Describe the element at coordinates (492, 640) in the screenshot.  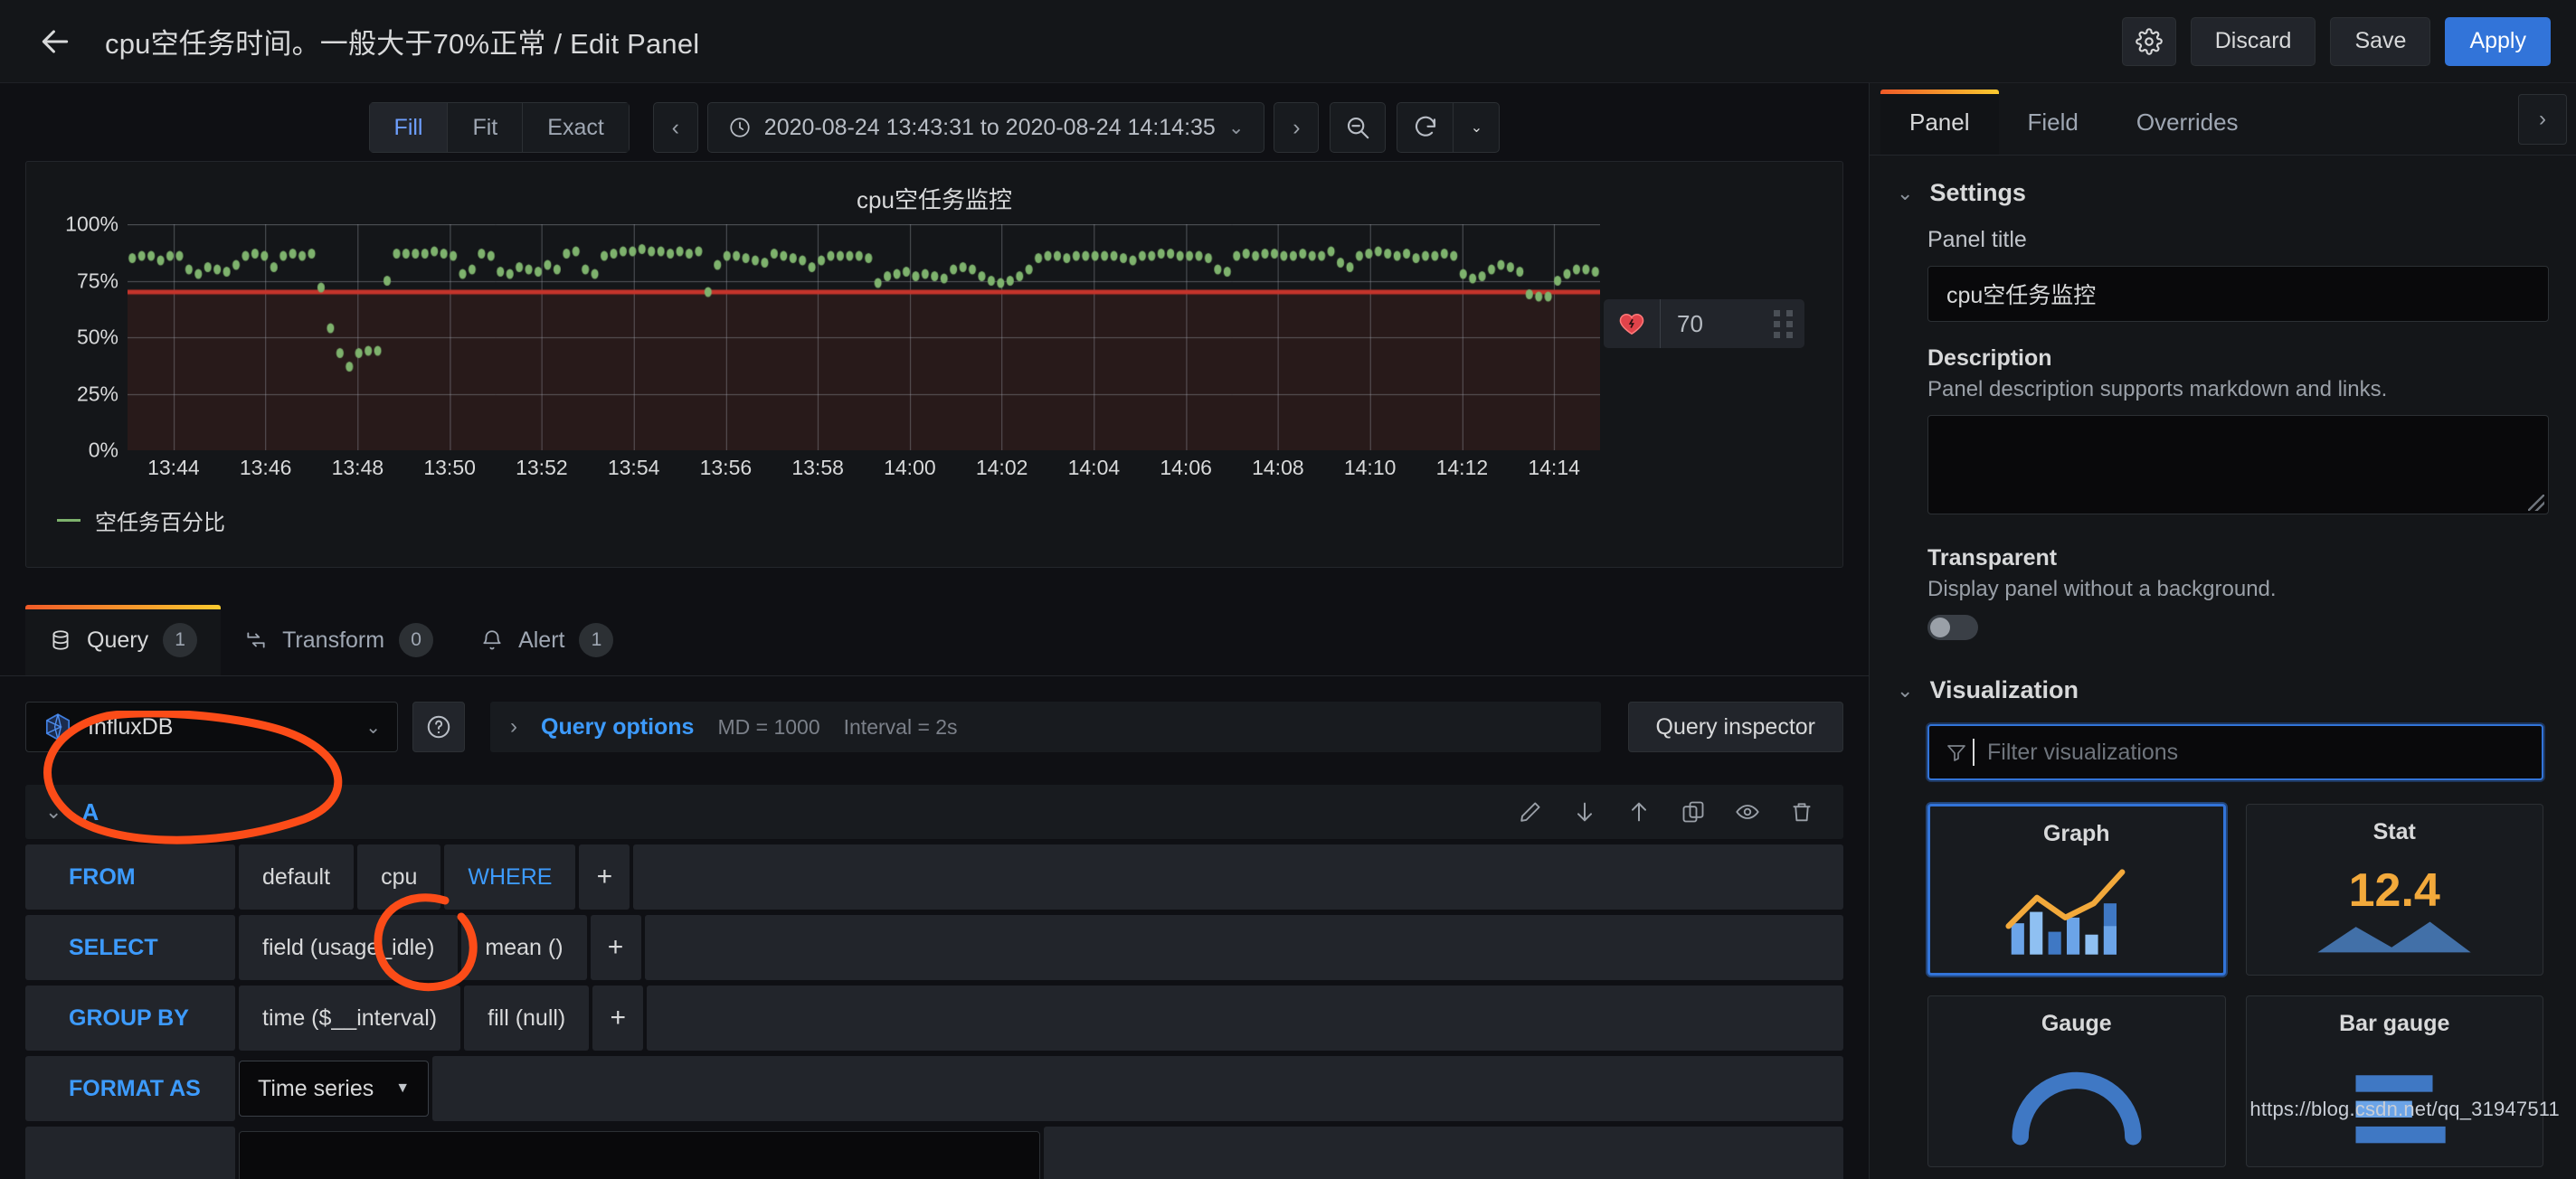
I see `bell-icon` at that location.